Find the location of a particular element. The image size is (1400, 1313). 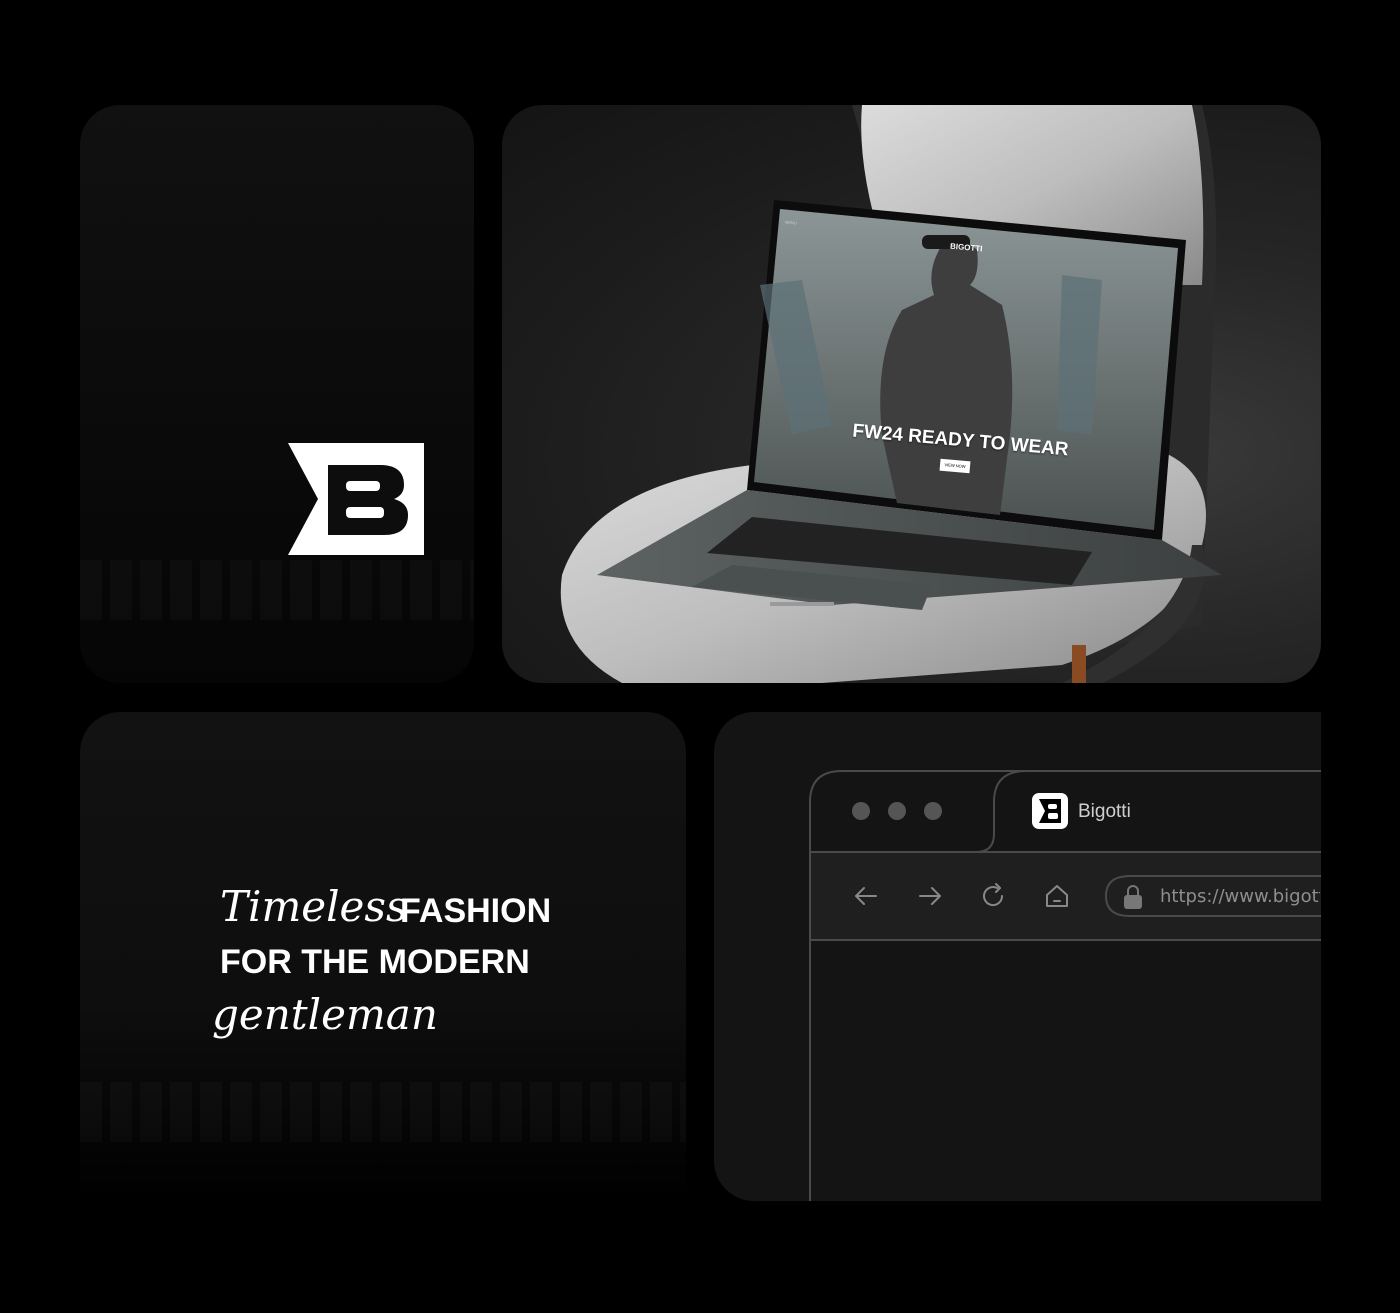

window-close-dot is located at coordinates (861, 811).